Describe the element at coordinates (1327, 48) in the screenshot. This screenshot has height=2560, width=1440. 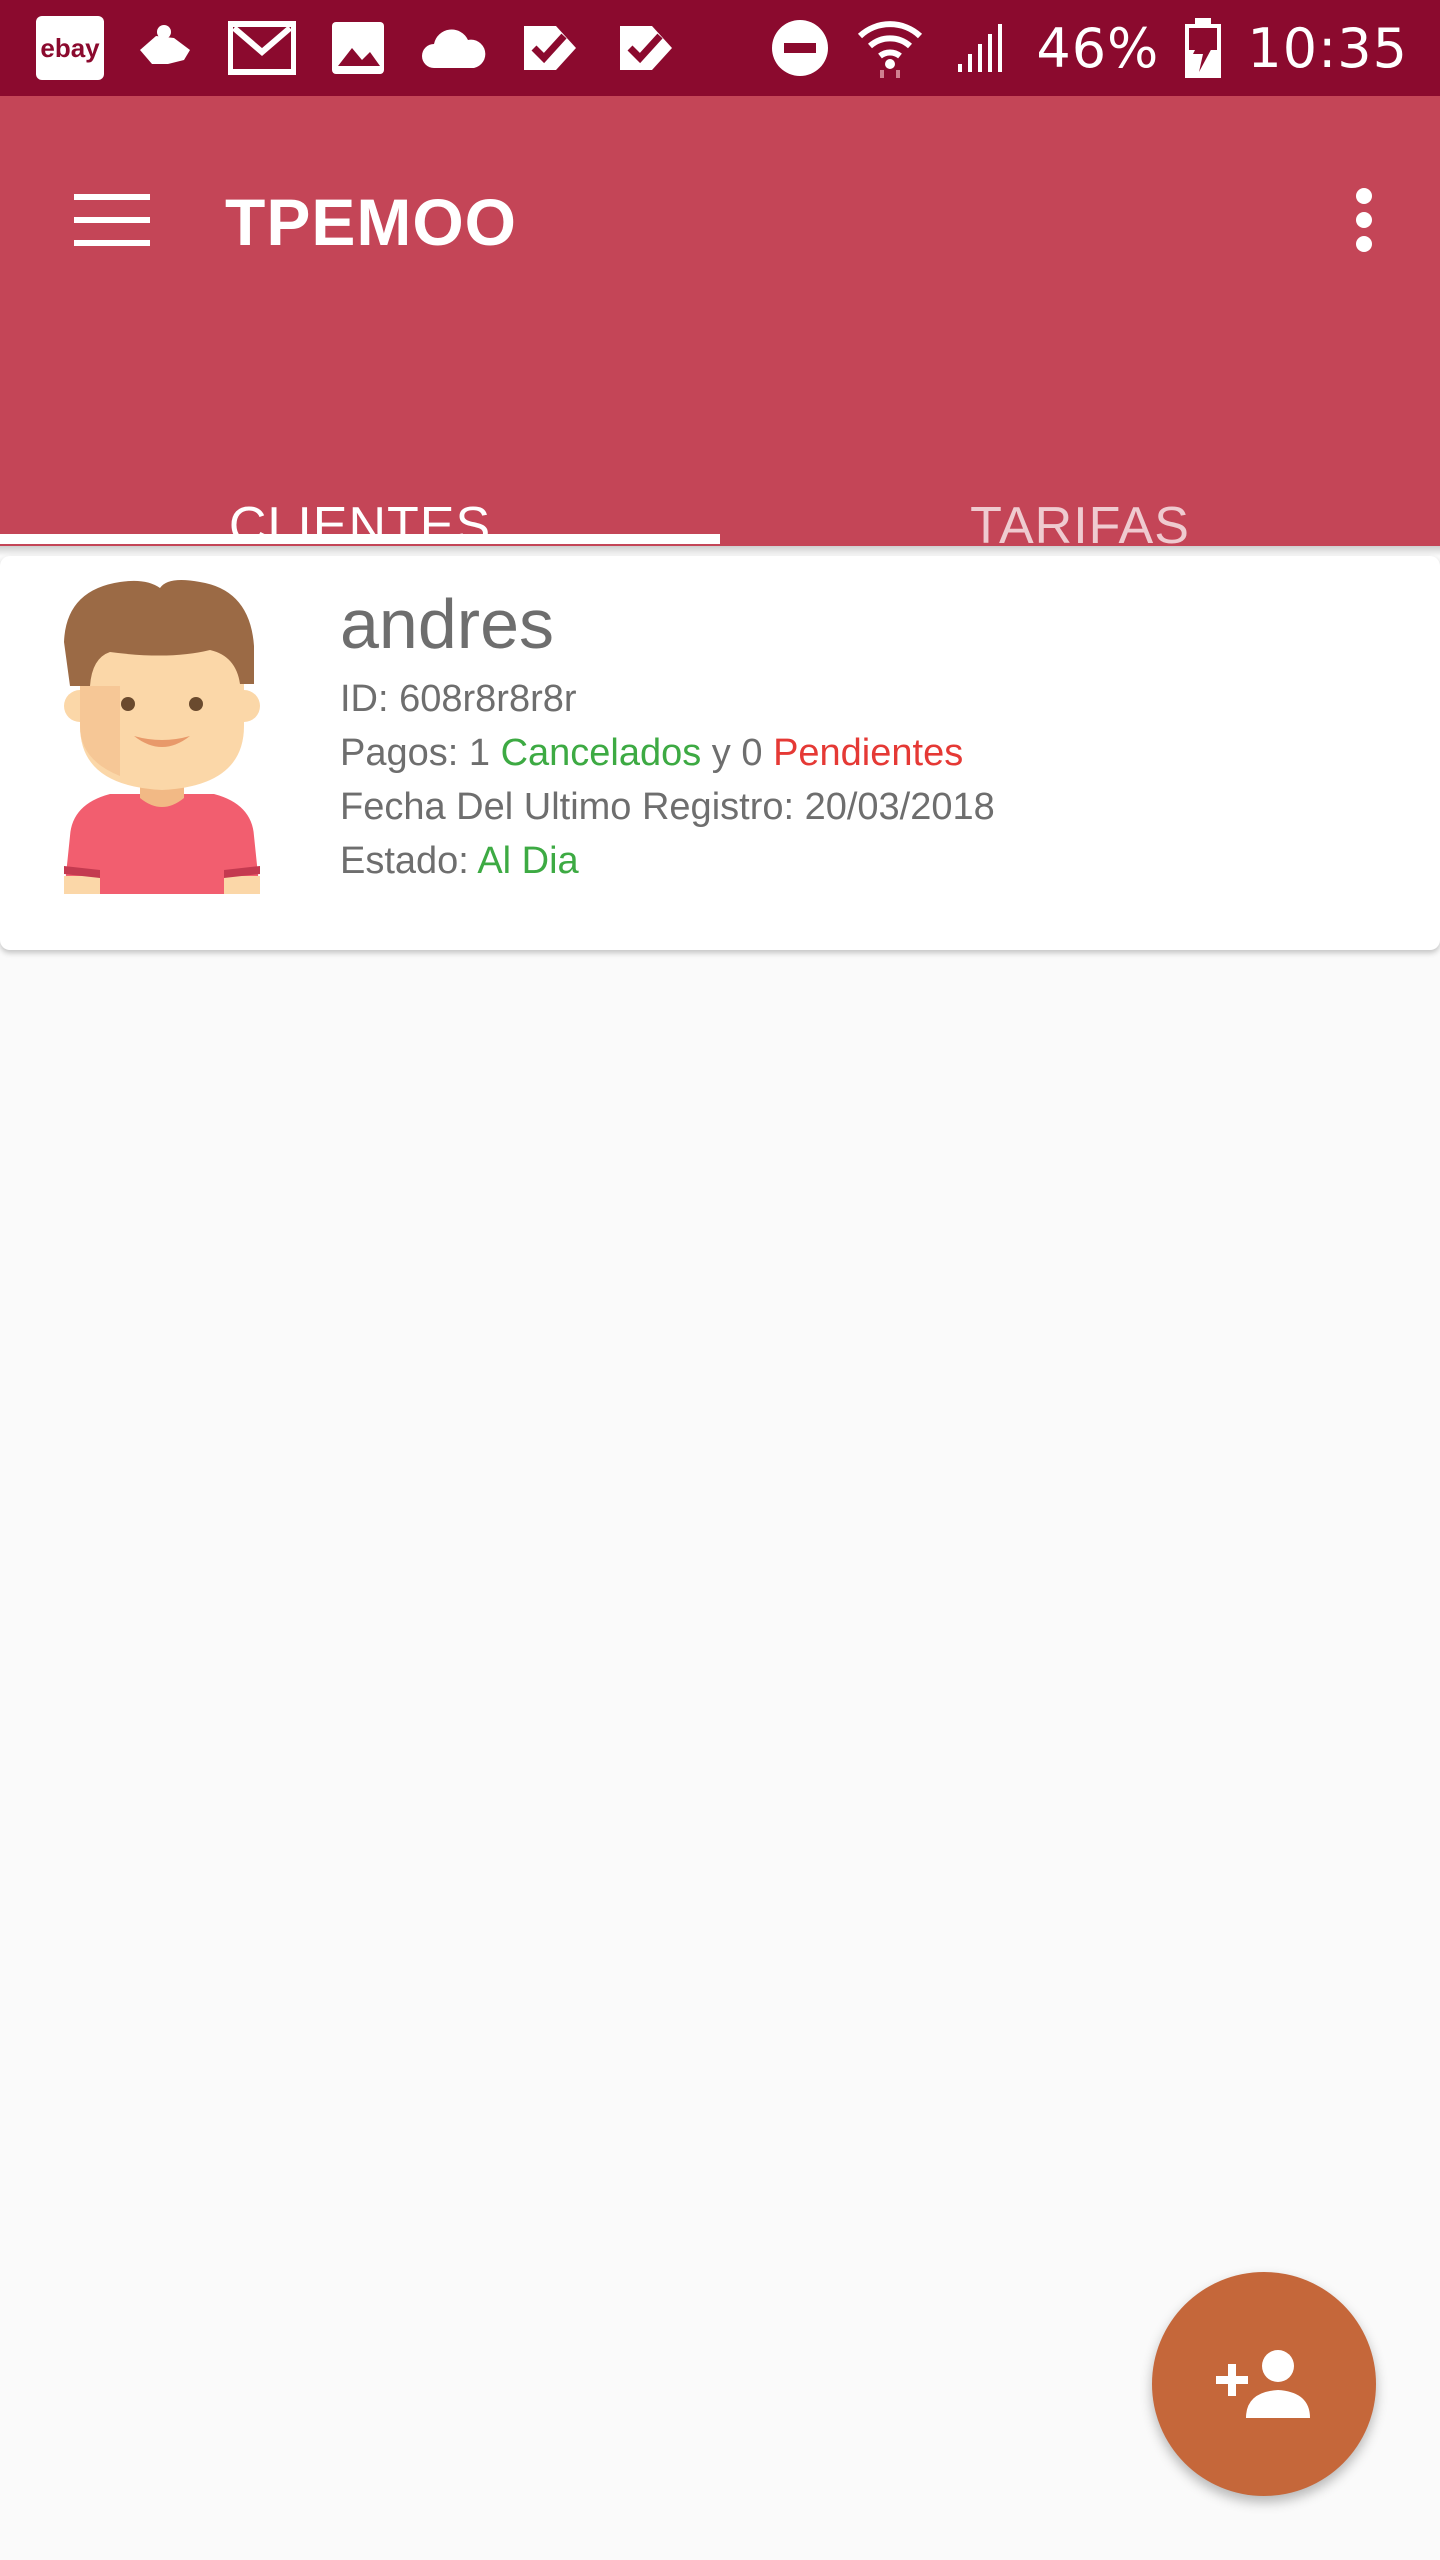
I see `clock: 10:35` at that location.